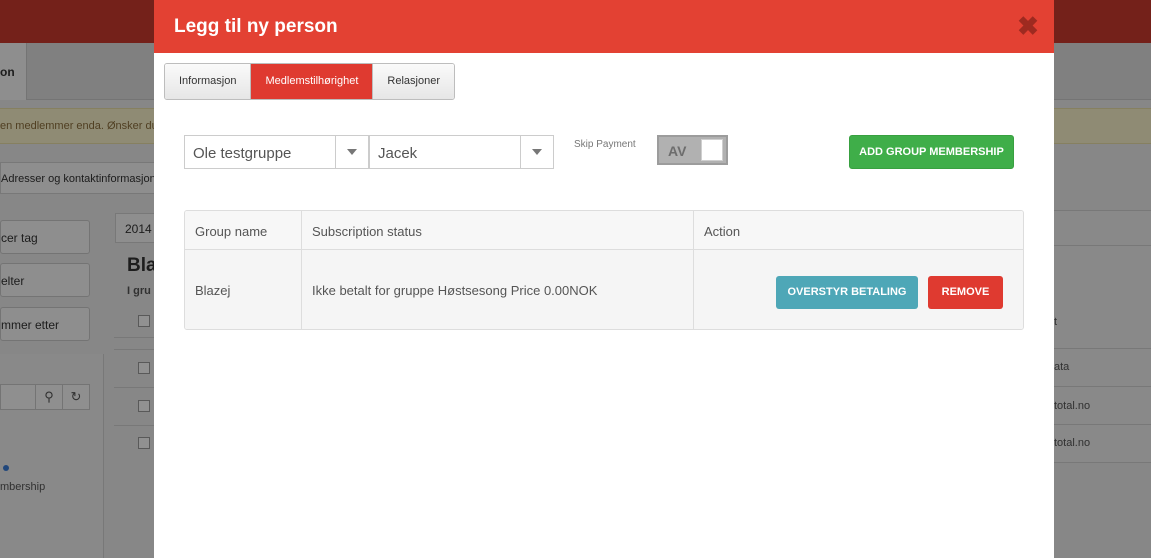  I want to click on group-select: Ole testgruppe, so click(276, 152).